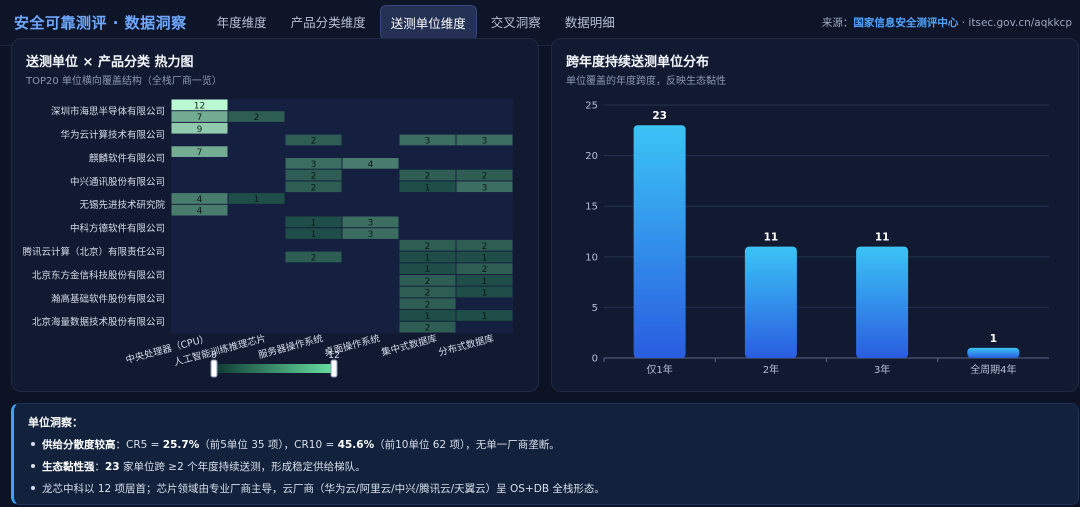  I want to click on heatmap-cell-value: 9, so click(200, 130).